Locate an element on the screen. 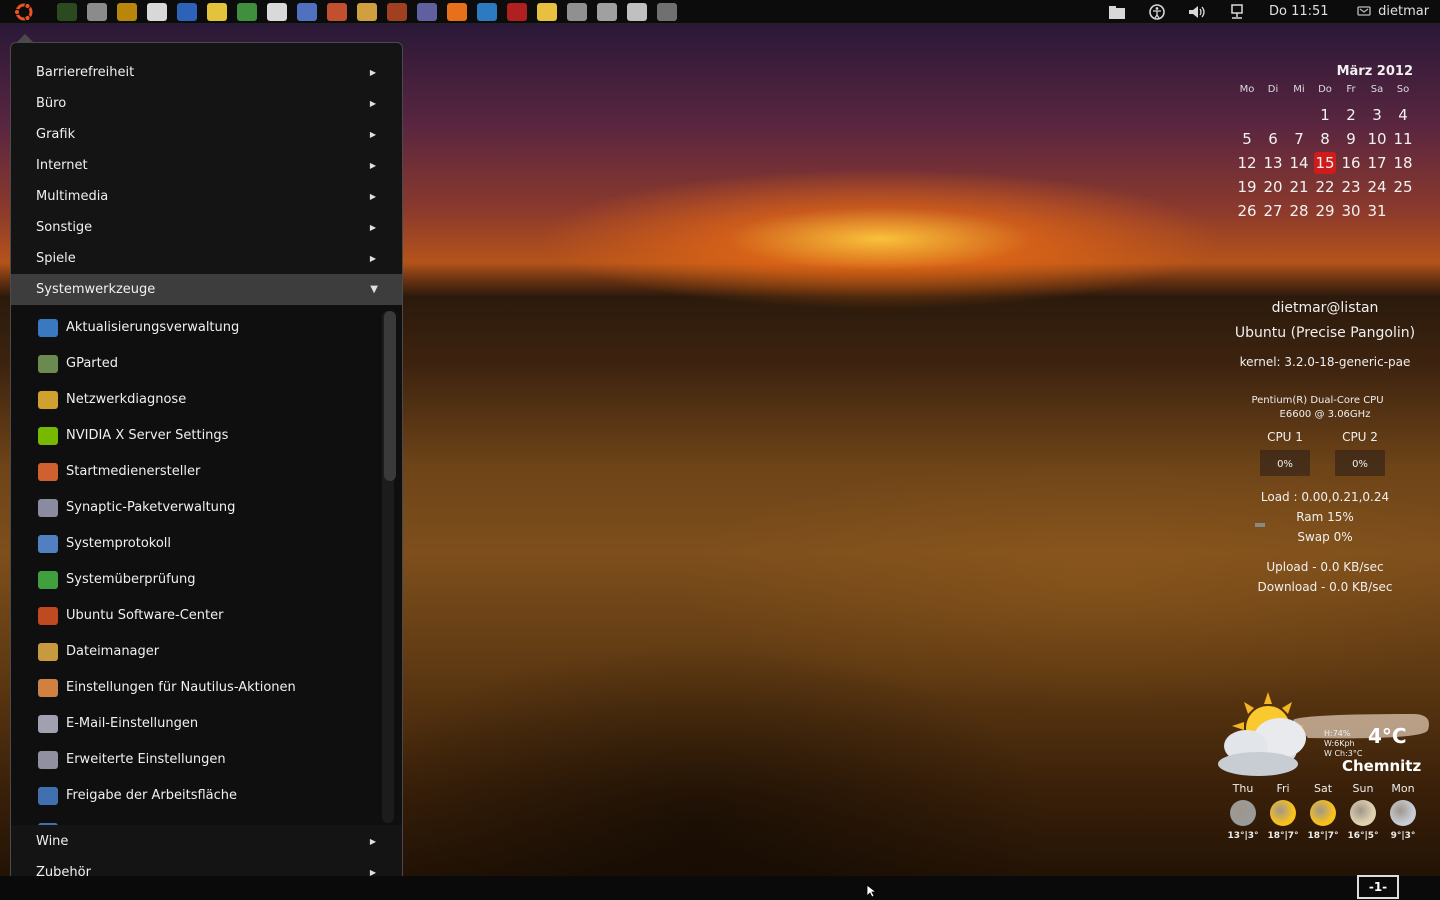 This screenshot has height=900, width=1440. calendar-day: 22 is located at coordinates (1325, 187).